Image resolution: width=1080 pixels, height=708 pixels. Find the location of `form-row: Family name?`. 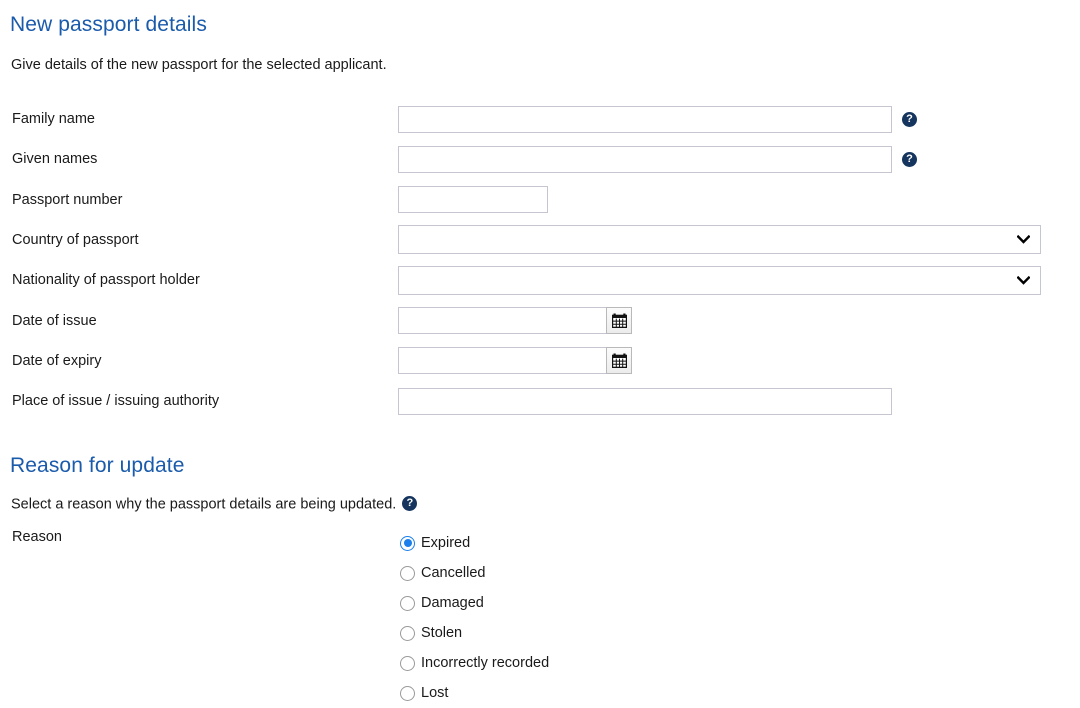

form-row: Family name? is located at coordinates (540, 119).